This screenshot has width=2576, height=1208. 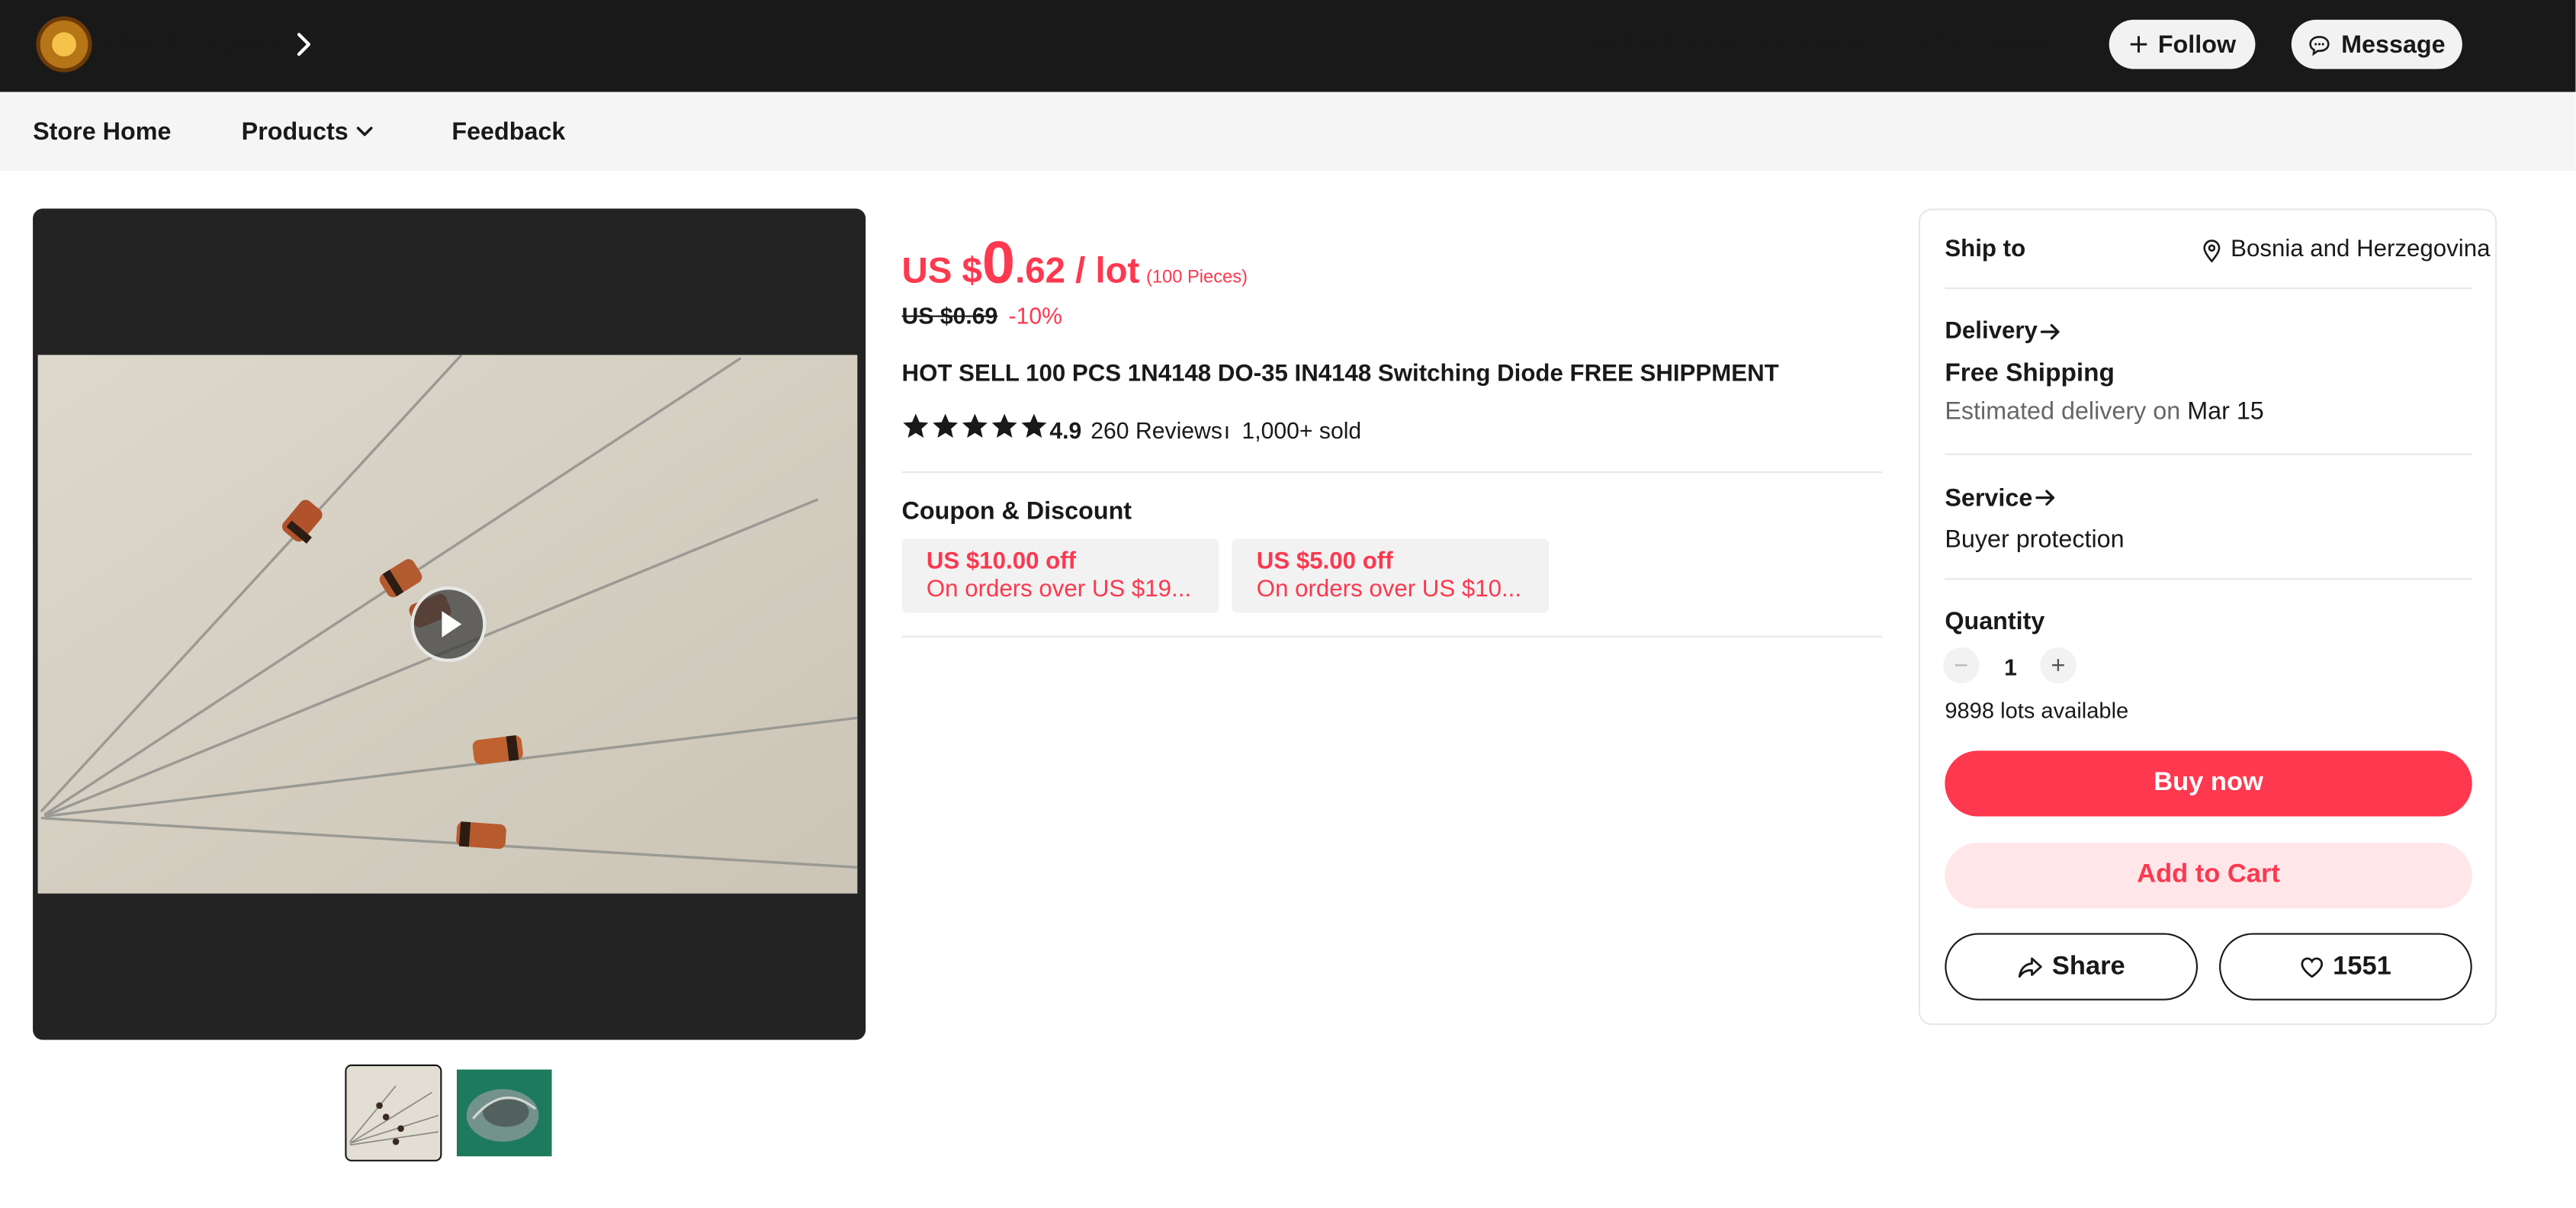 What do you see at coordinates (1939, 43) in the screenshot?
I see `followers-value: 6229` at bounding box center [1939, 43].